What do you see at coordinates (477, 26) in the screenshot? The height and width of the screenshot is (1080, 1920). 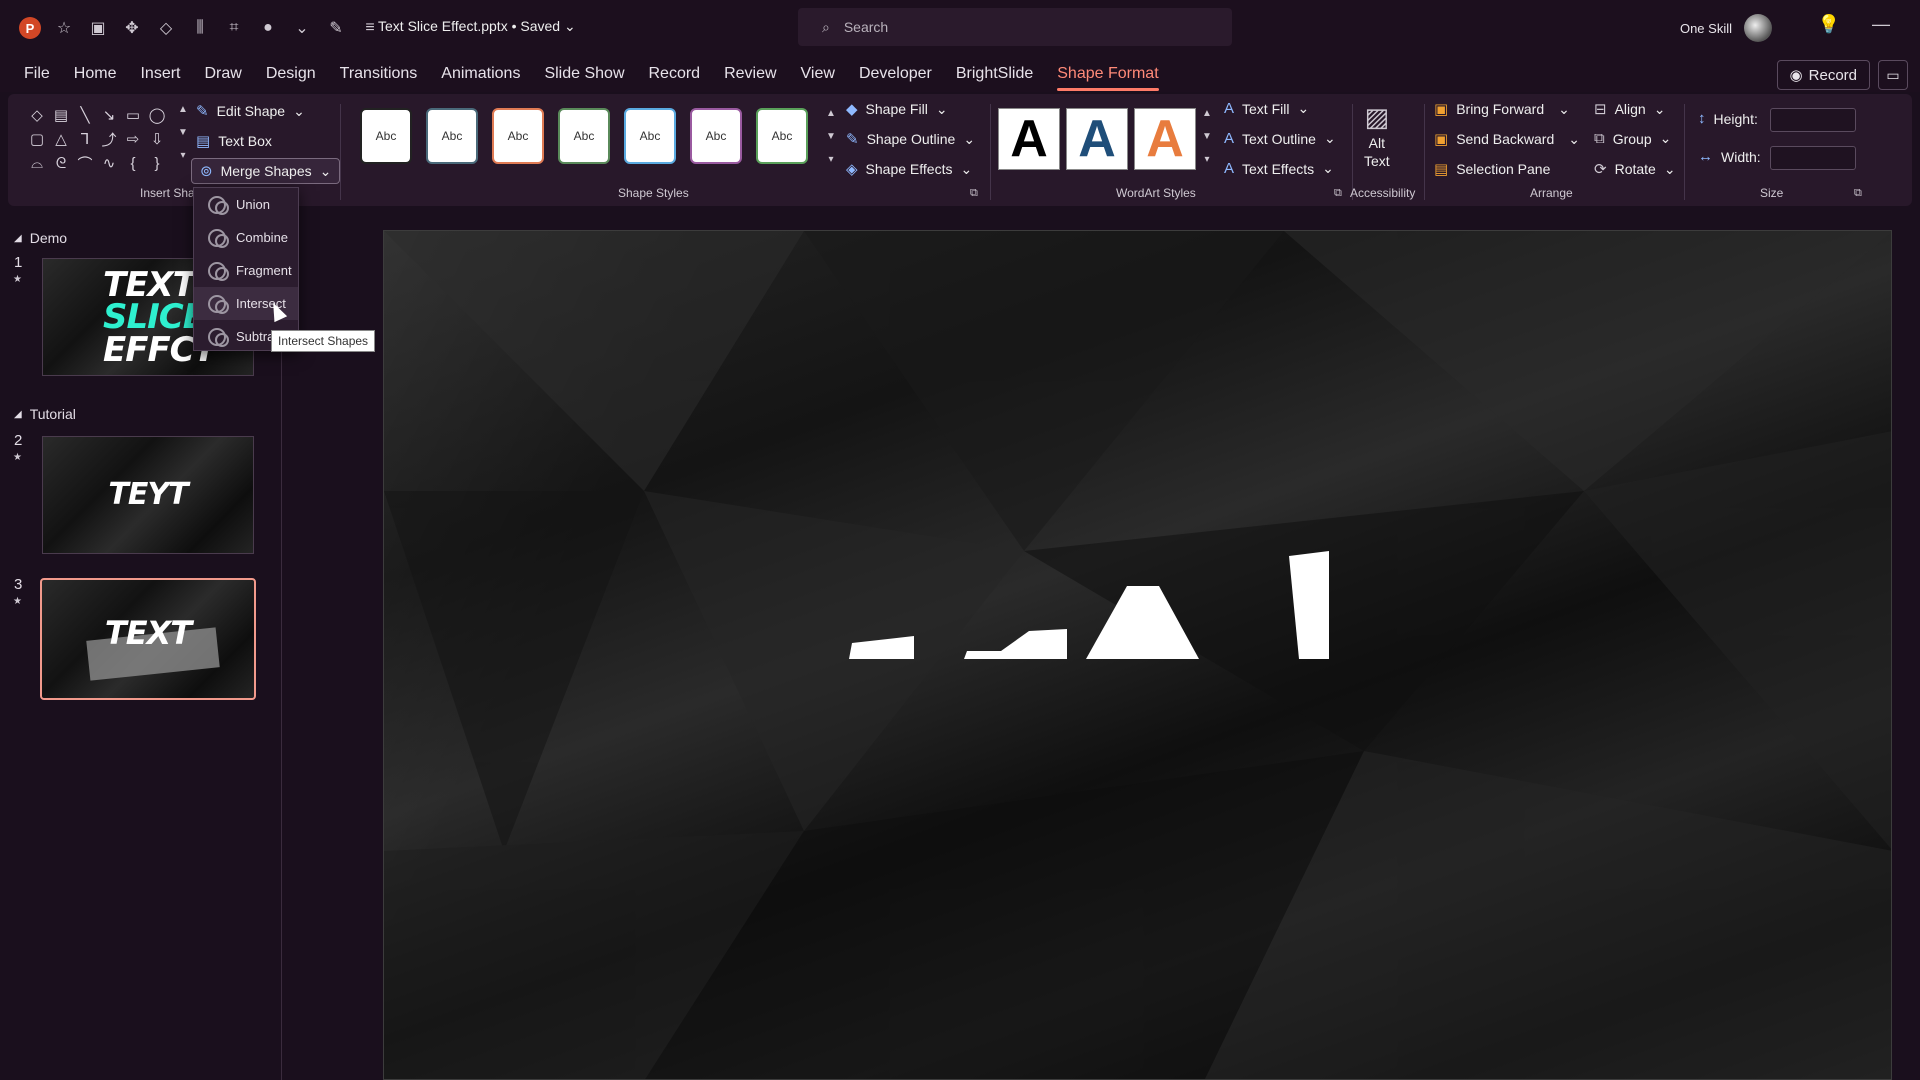 I see `document-title: Text Slice Effect.pptx • Saved ⌄` at bounding box center [477, 26].